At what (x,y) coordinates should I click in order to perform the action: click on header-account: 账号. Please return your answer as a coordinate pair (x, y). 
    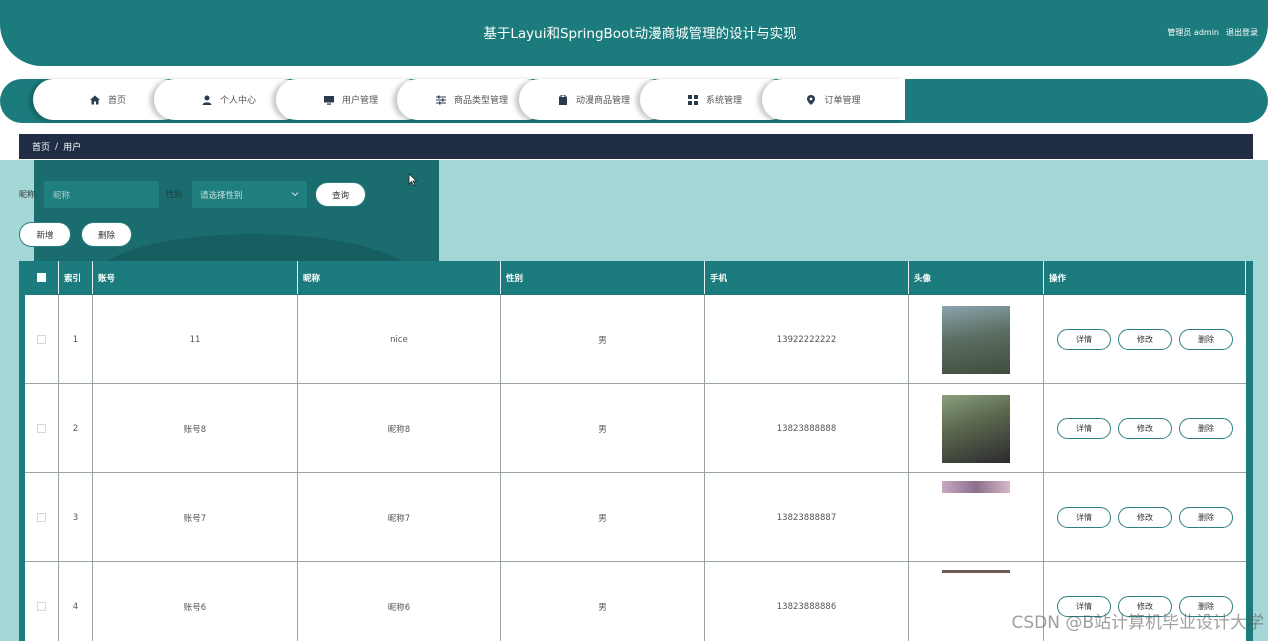
    Looking at the image, I should click on (195, 277).